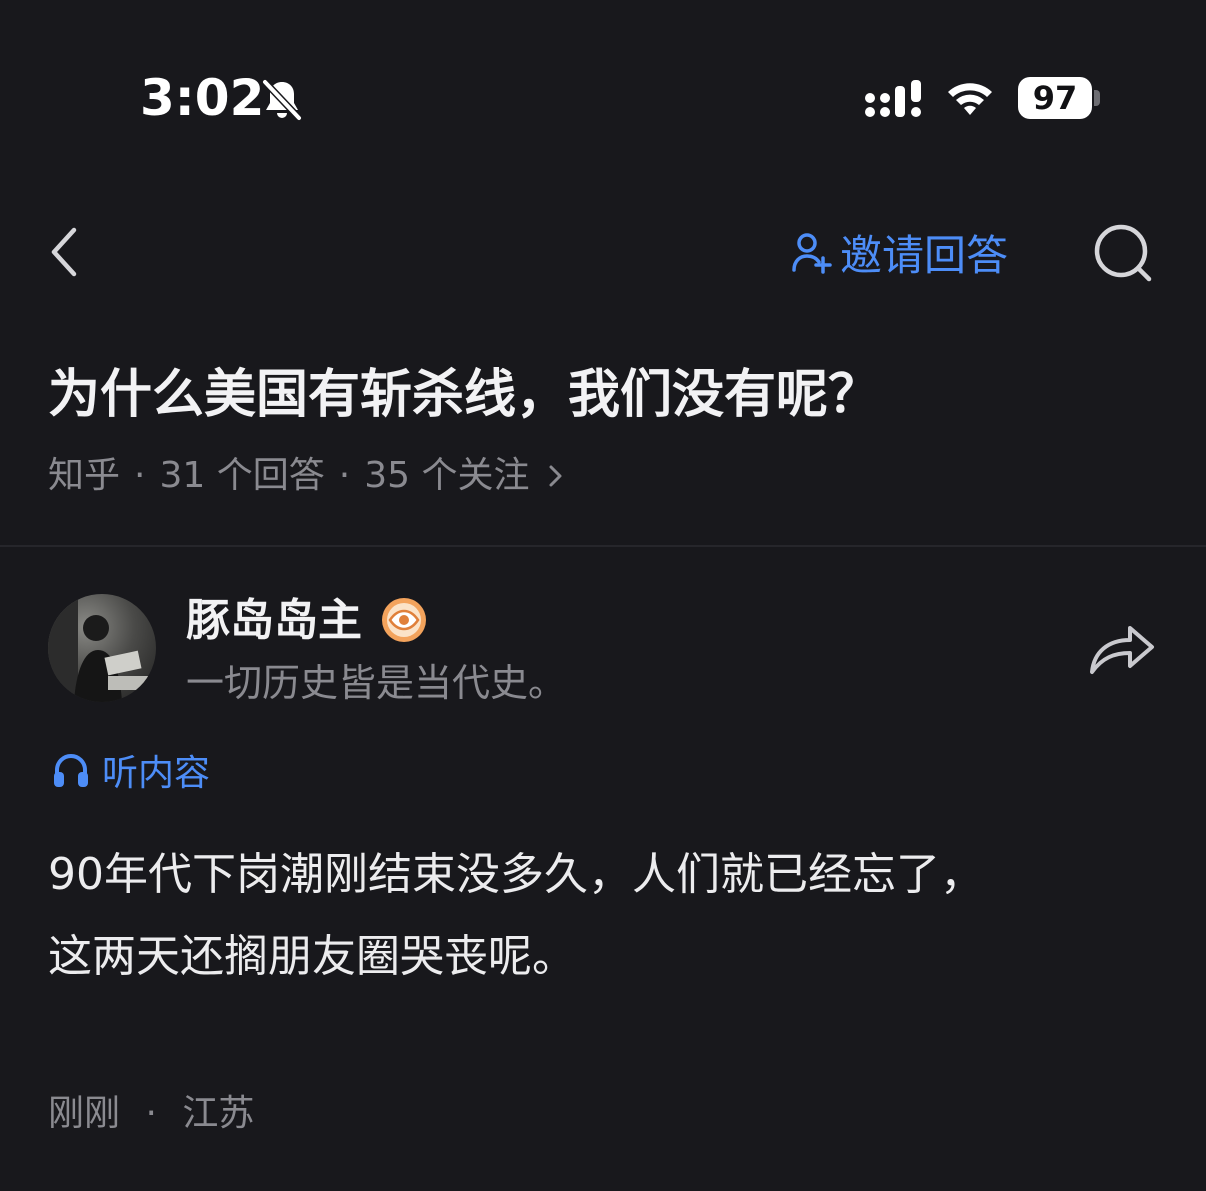 This screenshot has height=1191, width=1206. What do you see at coordinates (84, 475) in the screenshot?
I see `question-source: 知乎` at bounding box center [84, 475].